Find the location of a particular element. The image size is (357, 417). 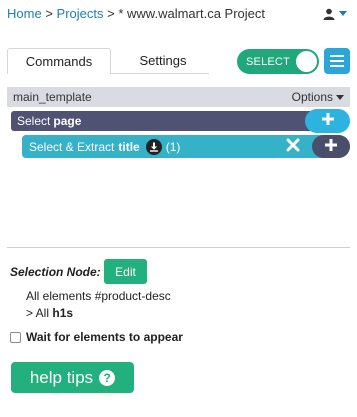

template-name: main_template is located at coordinates (52, 97).